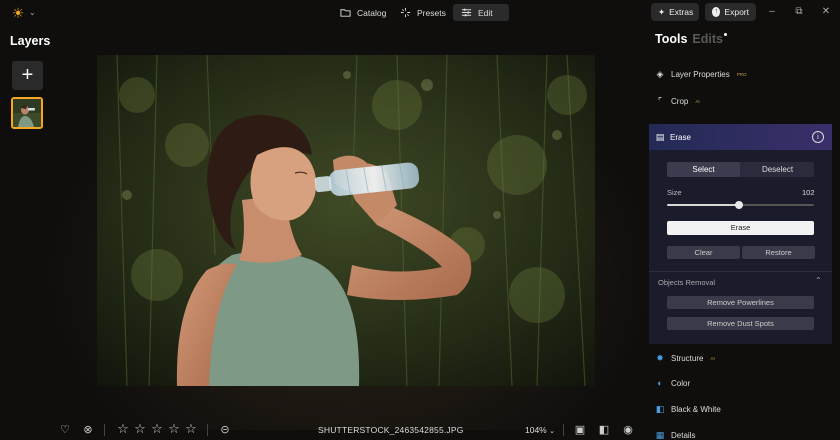 This screenshot has height=440, width=840. I want to click on sparkle-icon: ✦, so click(662, 11).